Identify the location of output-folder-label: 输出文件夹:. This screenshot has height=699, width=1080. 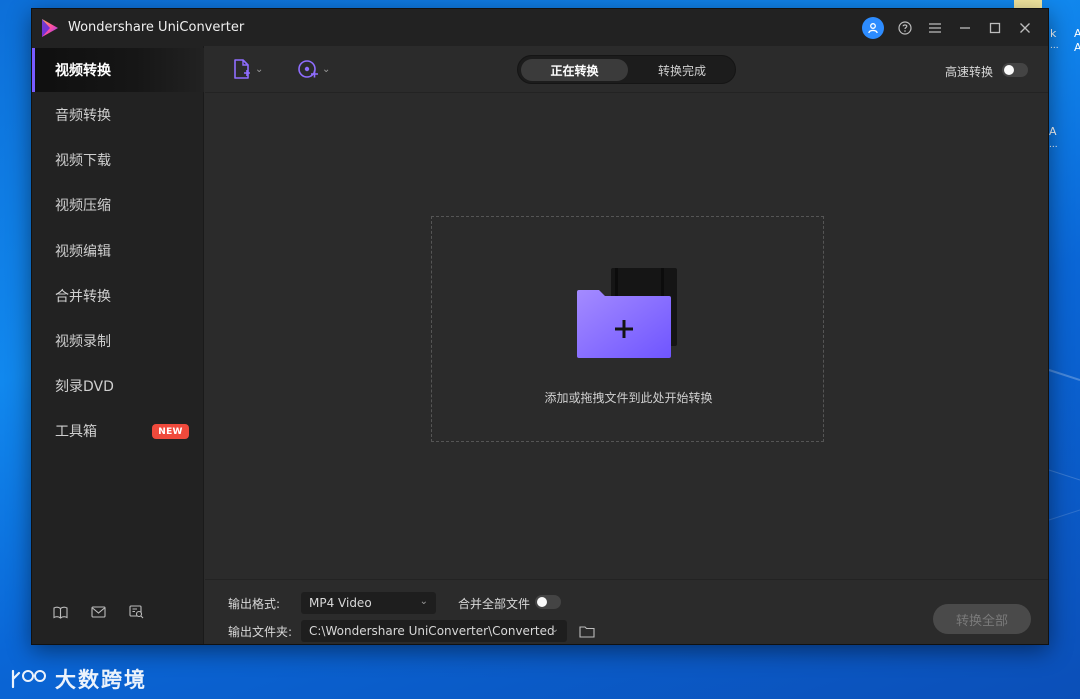
(260, 632).